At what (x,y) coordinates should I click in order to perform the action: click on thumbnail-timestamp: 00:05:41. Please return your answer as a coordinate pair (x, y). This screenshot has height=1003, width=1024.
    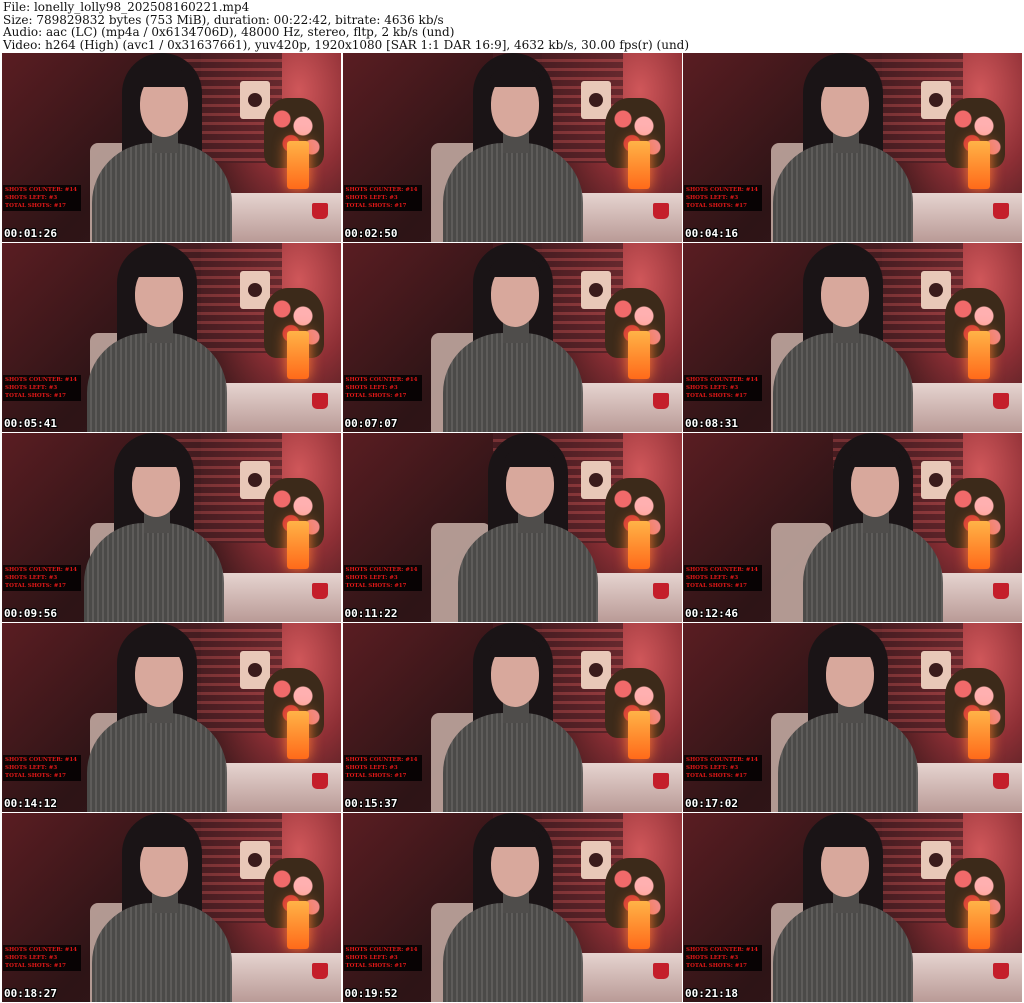
    Looking at the image, I should click on (30, 423).